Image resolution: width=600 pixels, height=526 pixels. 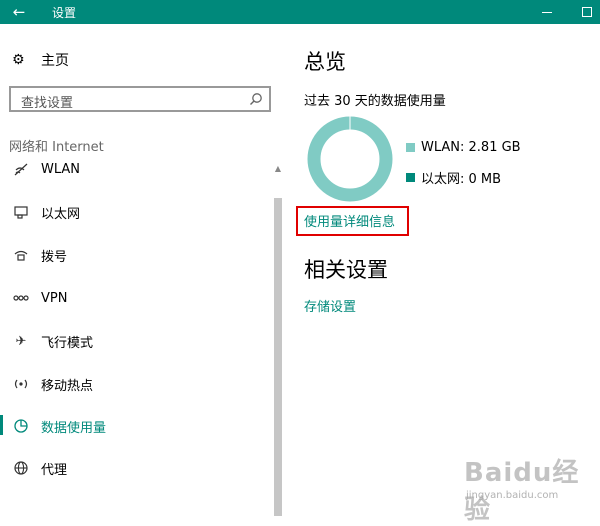 What do you see at coordinates (134, 384) in the screenshot?
I see `sidebar-item-hotspot: 移动热点` at bounding box center [134, 384].